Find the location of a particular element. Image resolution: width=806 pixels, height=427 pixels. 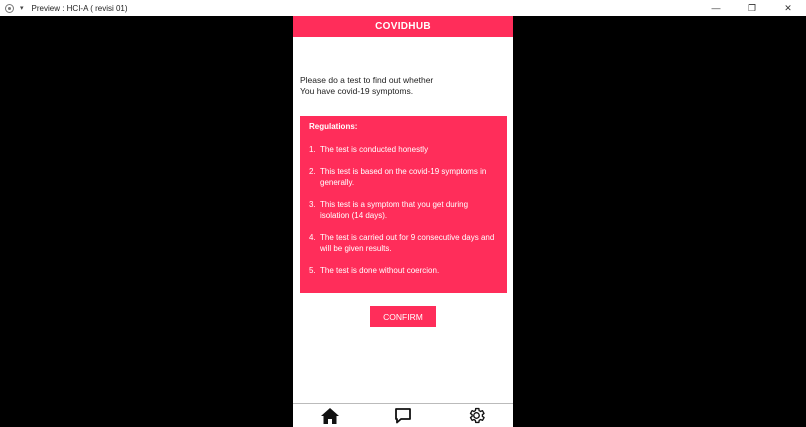

regulation-number: 1. is located at coordinates (312, 149).